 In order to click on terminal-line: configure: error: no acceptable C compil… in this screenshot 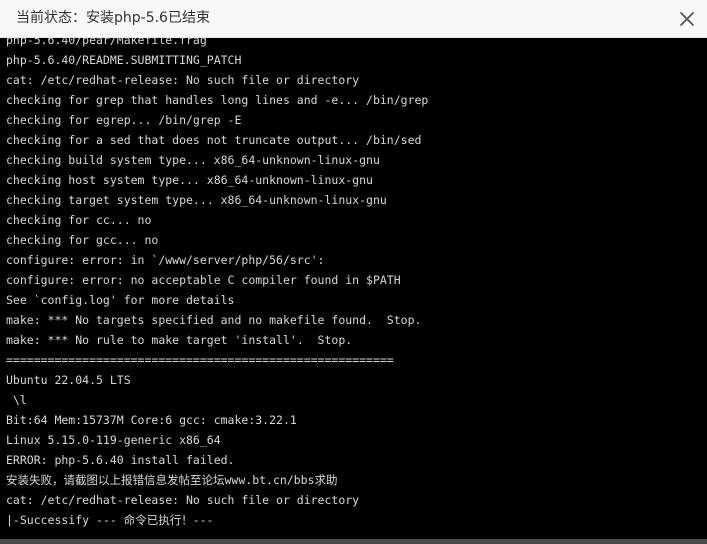, I will do `click(203, 280)`.